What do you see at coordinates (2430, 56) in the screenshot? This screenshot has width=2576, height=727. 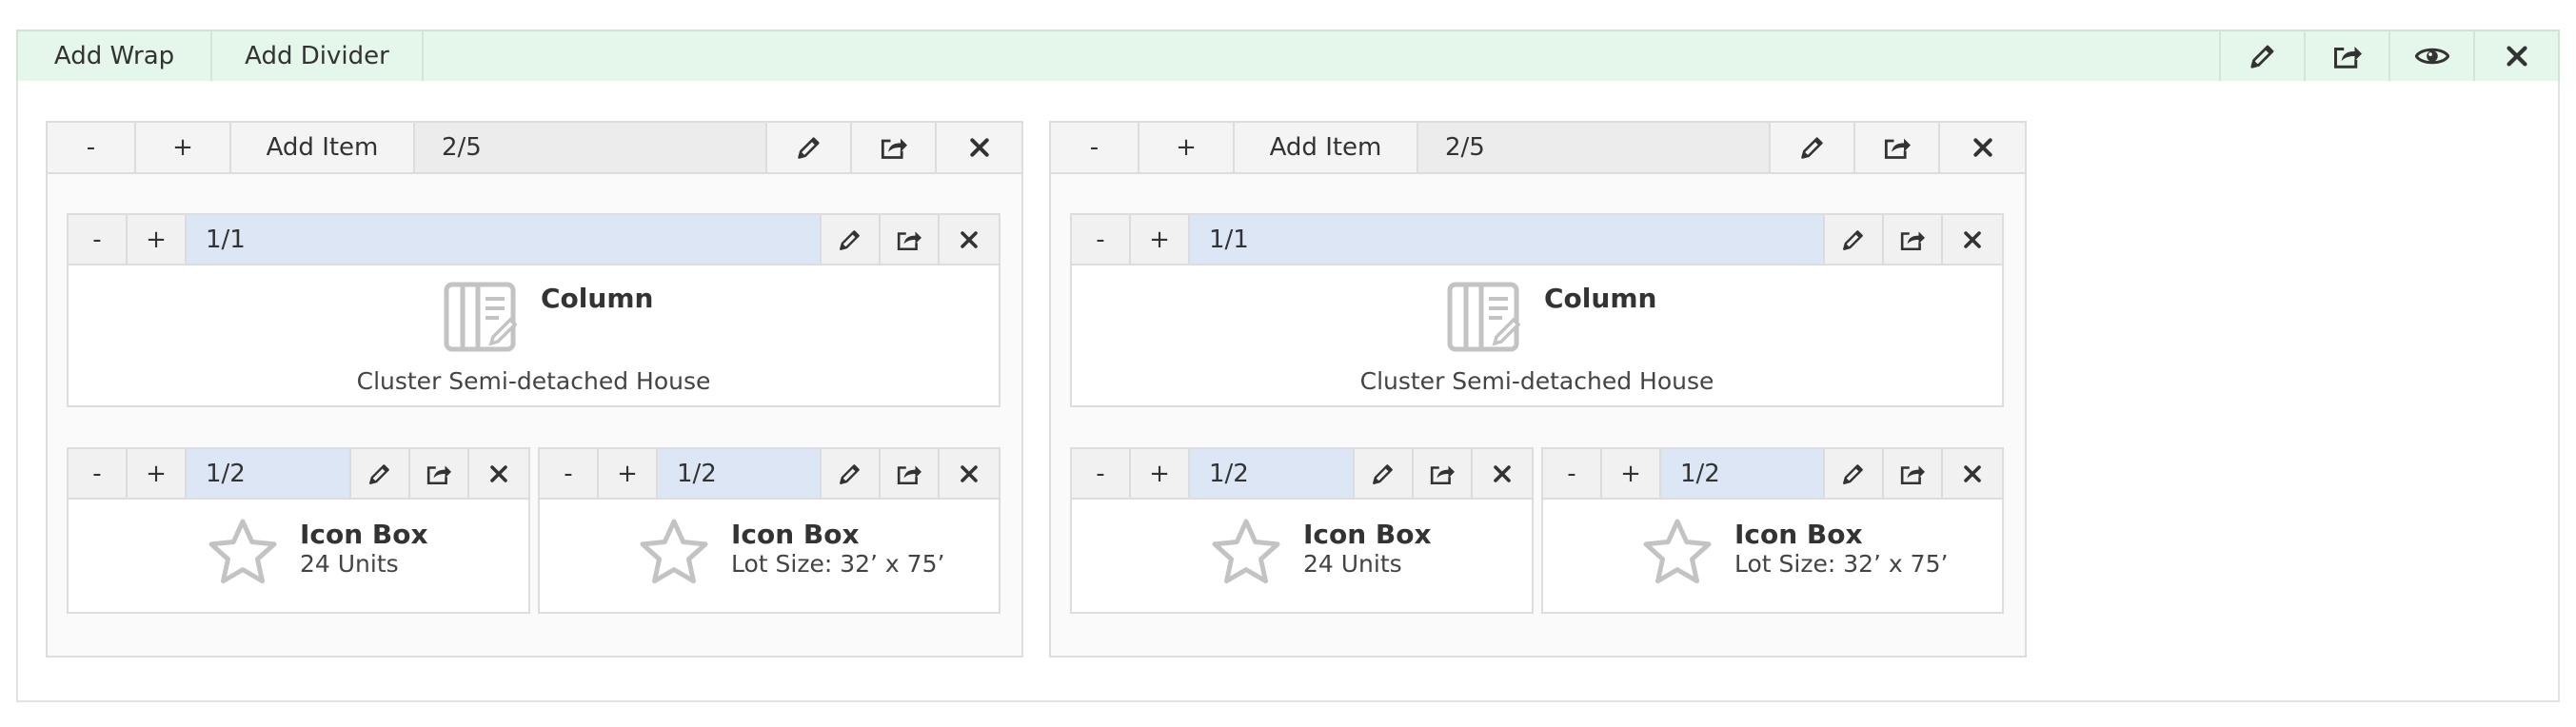 I see `wrap-preview-button` at bounding box center [2430, 56].